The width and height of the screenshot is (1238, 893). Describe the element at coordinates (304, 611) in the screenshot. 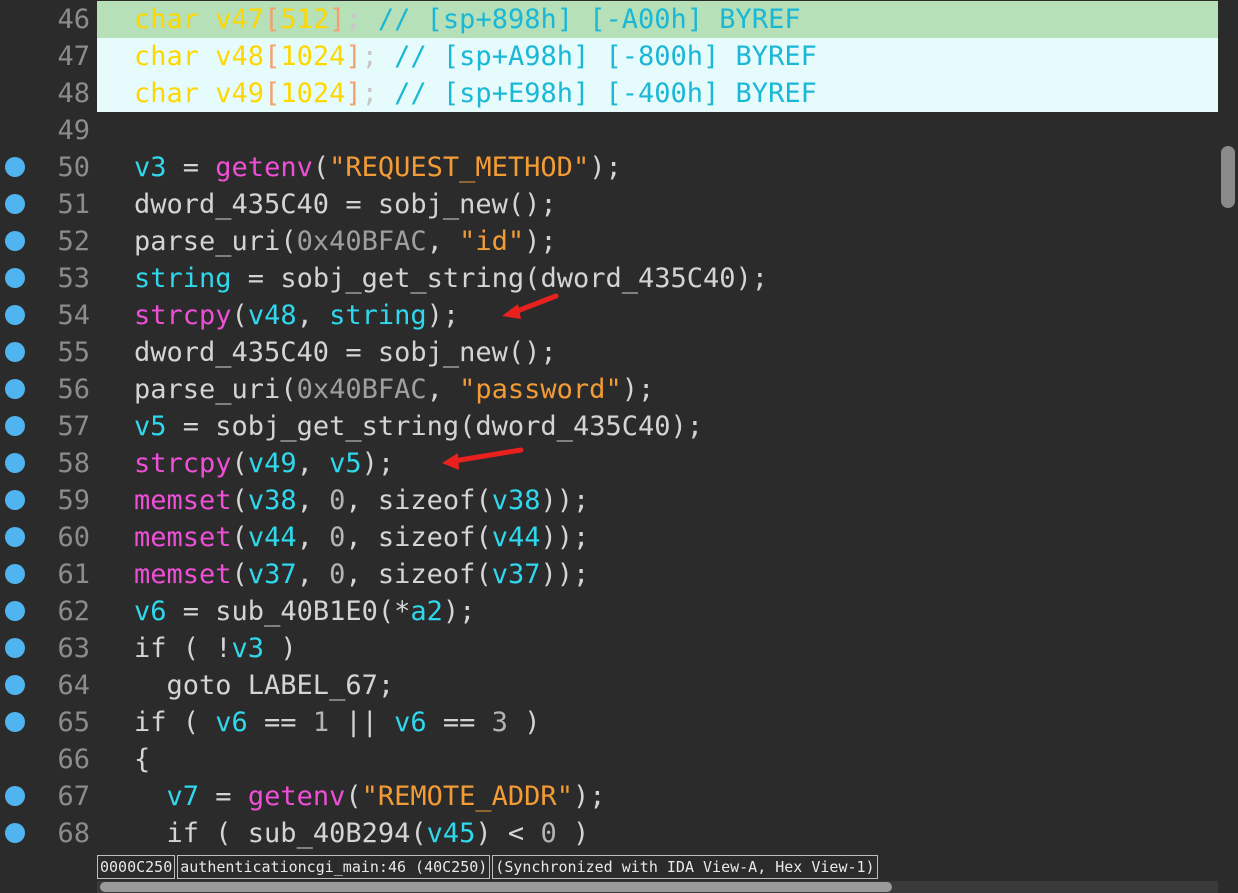

I see `code-text: v6 = sub_40B1E0(*a2);` at that location.